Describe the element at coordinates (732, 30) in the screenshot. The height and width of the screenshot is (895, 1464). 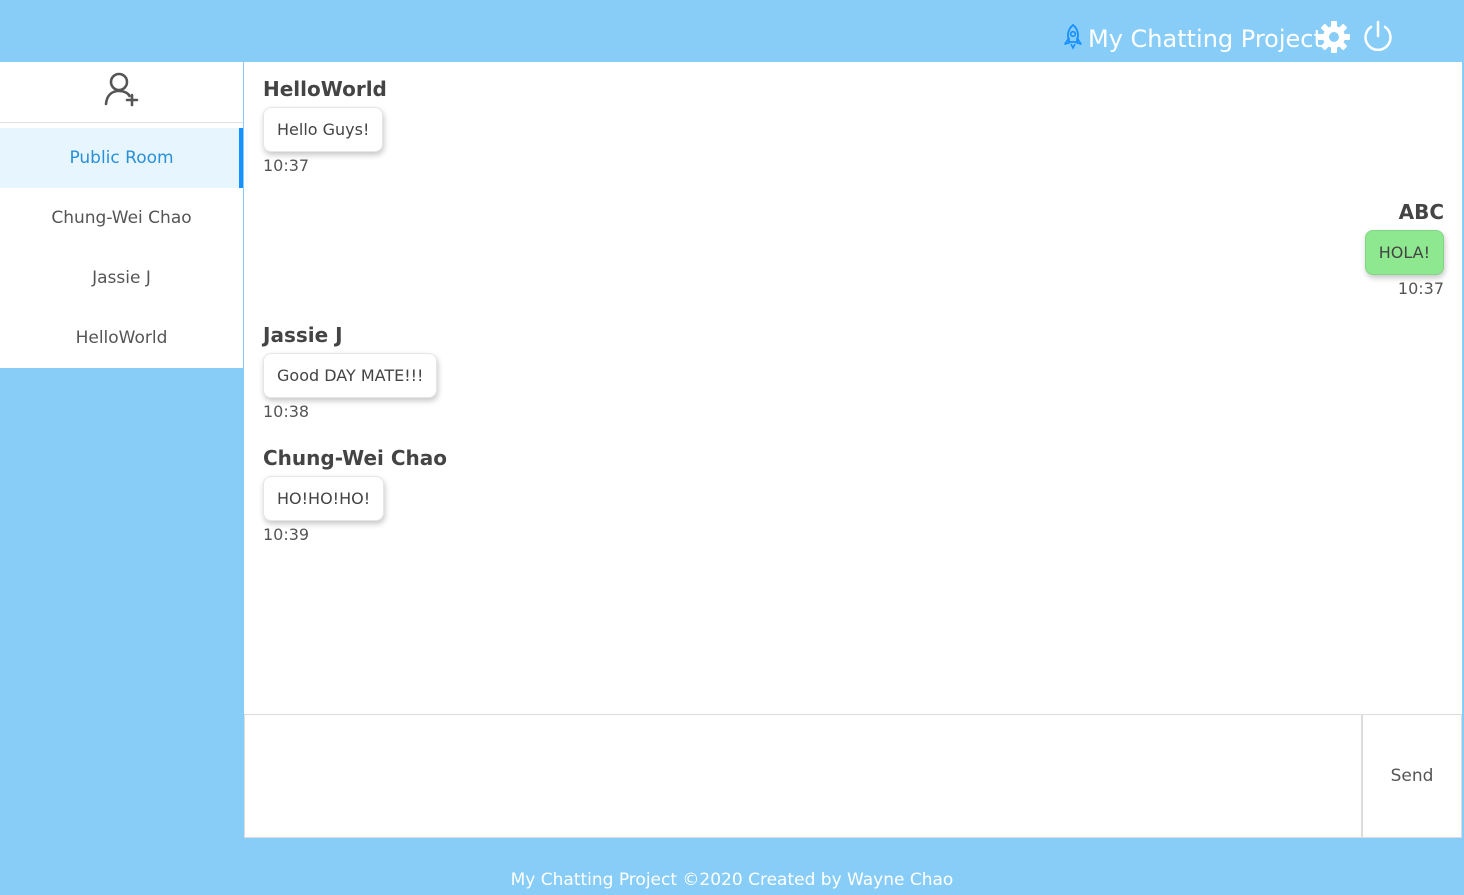
I see `top-header: My Chatting Project` at that location.